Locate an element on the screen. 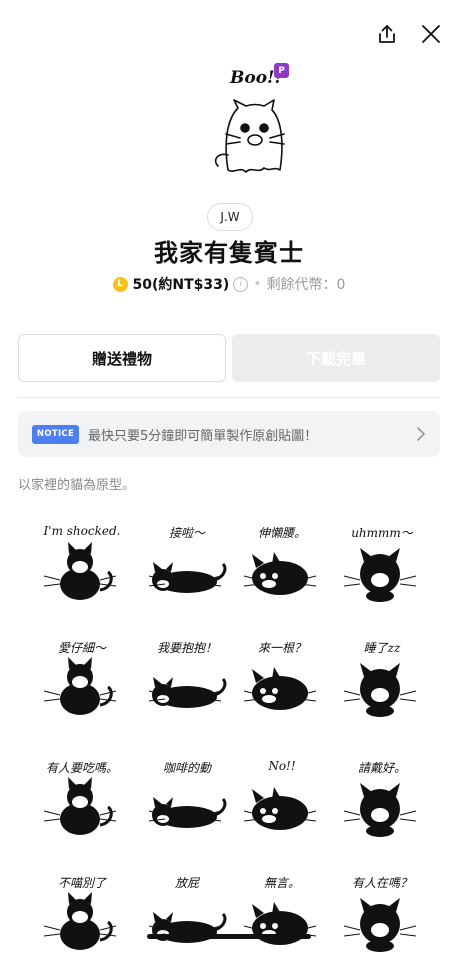 The height and width of the screenshot is (960, 458). sticker-item: 睡了zz is located at coordinates (380, 675).